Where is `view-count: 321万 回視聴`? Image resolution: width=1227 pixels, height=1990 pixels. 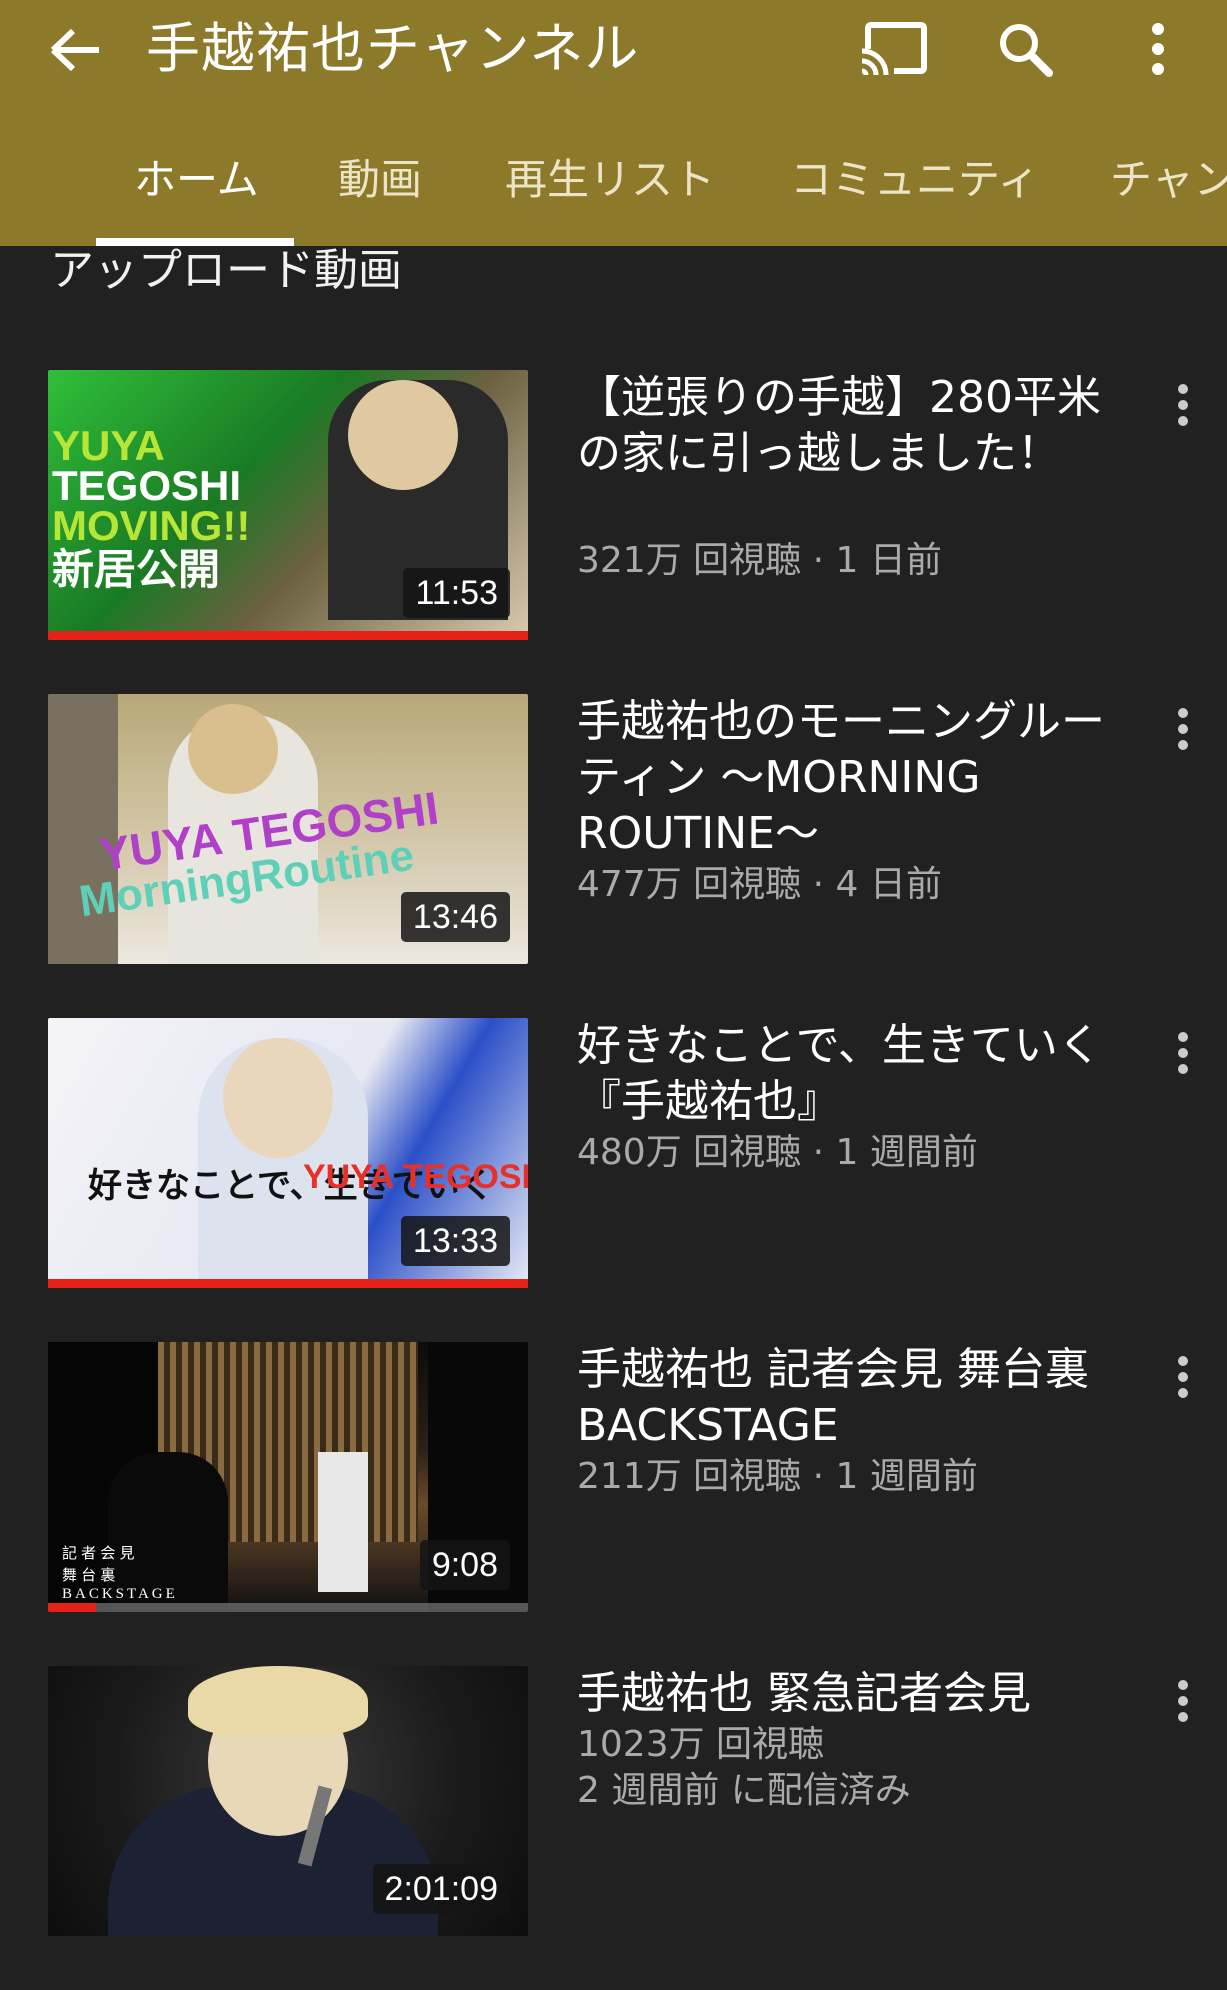 view-count: 321万 回視聴 is located at coordinates (689, 560).